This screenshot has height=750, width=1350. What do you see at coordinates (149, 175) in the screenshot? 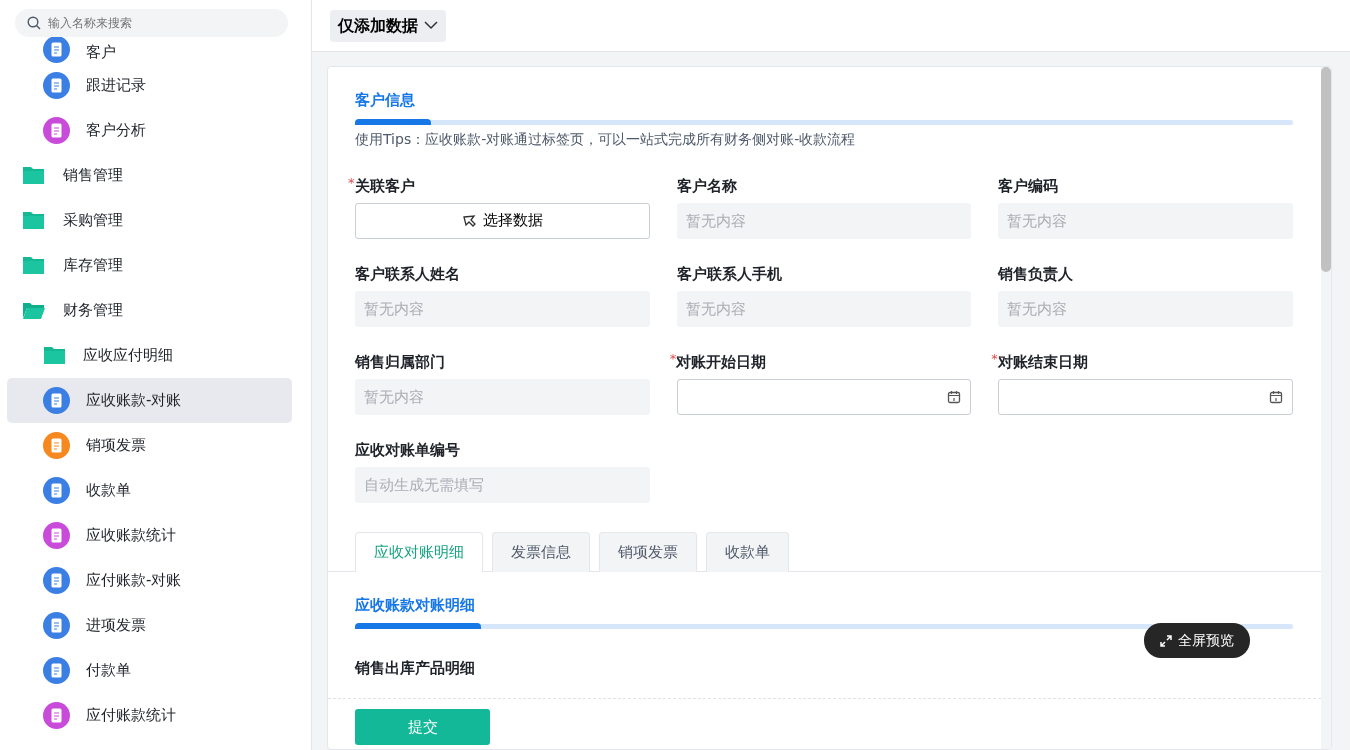
I see `sidebar-item: 销售管理` at bounding box center [149, 175].